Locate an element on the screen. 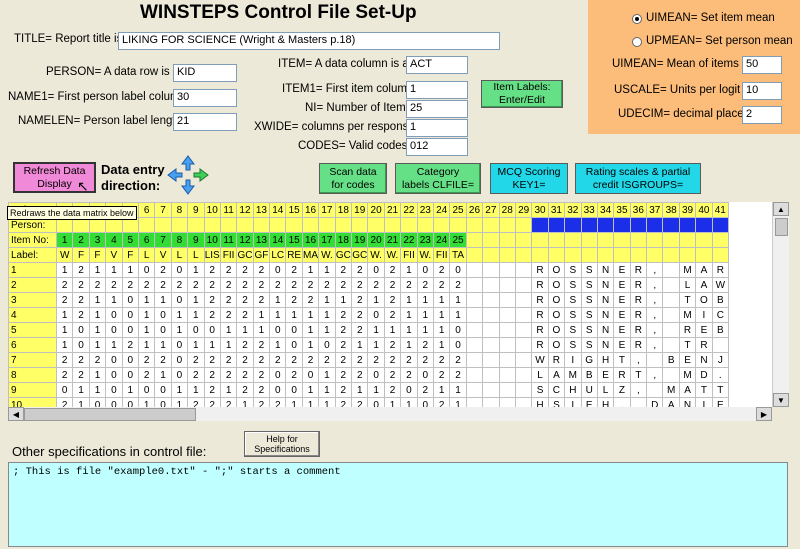 The height and width of the screenshot is (549, 800). data-cell: D is located at coordinates (704, 375).